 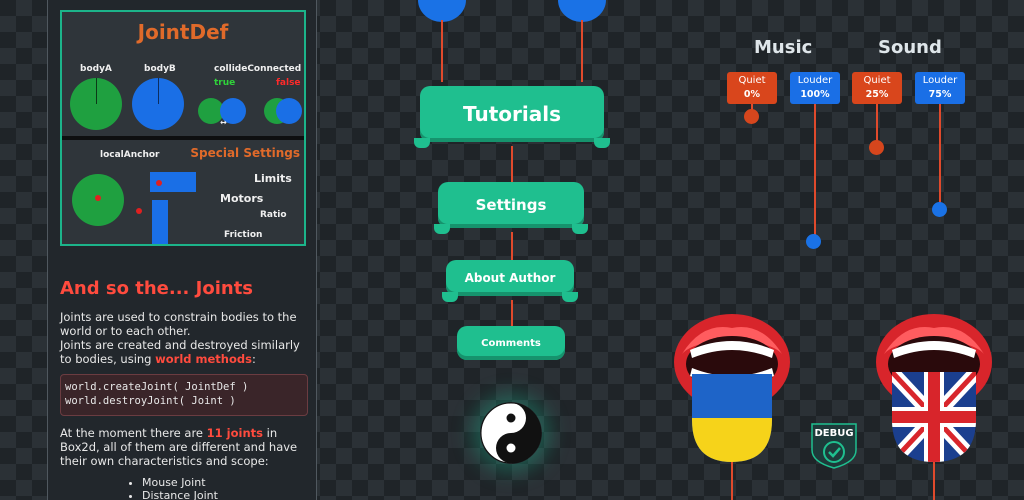 I want to click on local-anchor-label: localAnchor, so click(x=130, y=155).